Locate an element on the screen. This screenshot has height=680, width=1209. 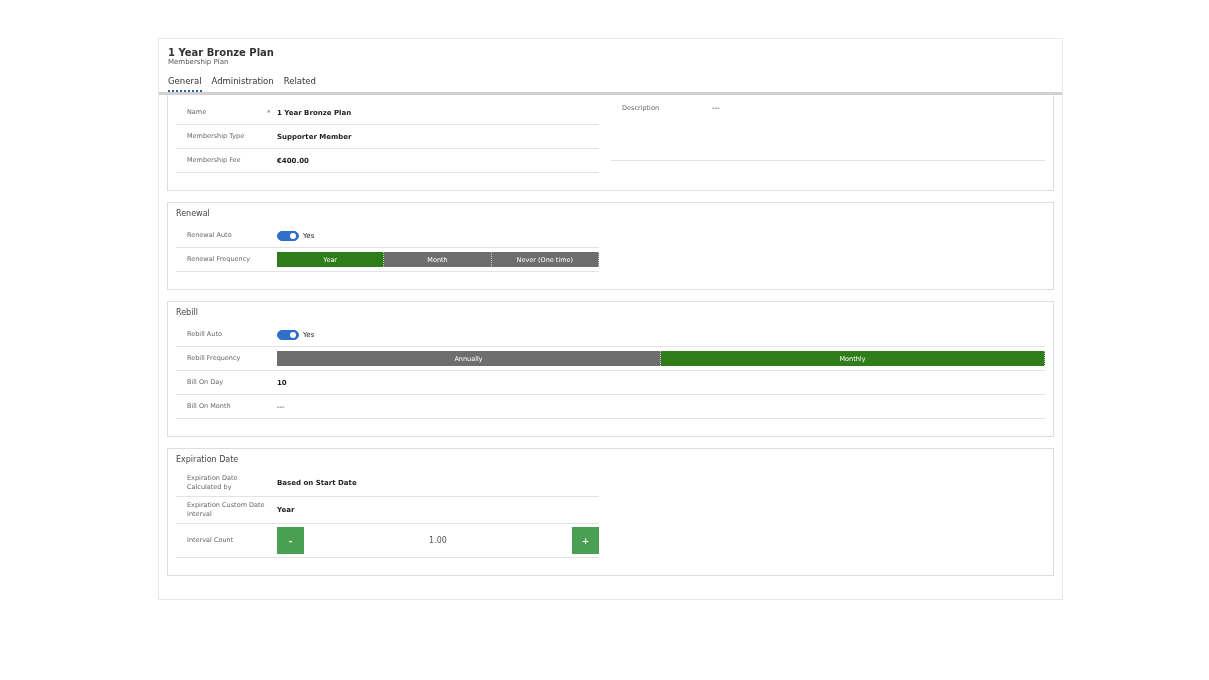
section-title: Renewal is located at coordinates (193, 213).